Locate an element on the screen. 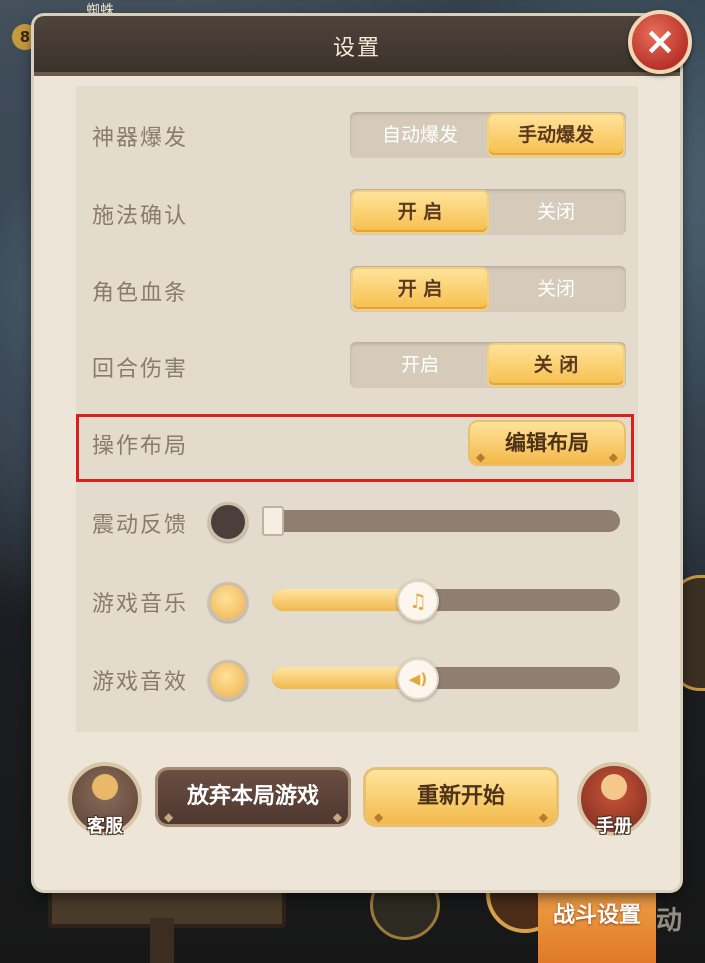 The image size is (705, 963). music-note-icon: ♫ is located at coordinates (418, 601).